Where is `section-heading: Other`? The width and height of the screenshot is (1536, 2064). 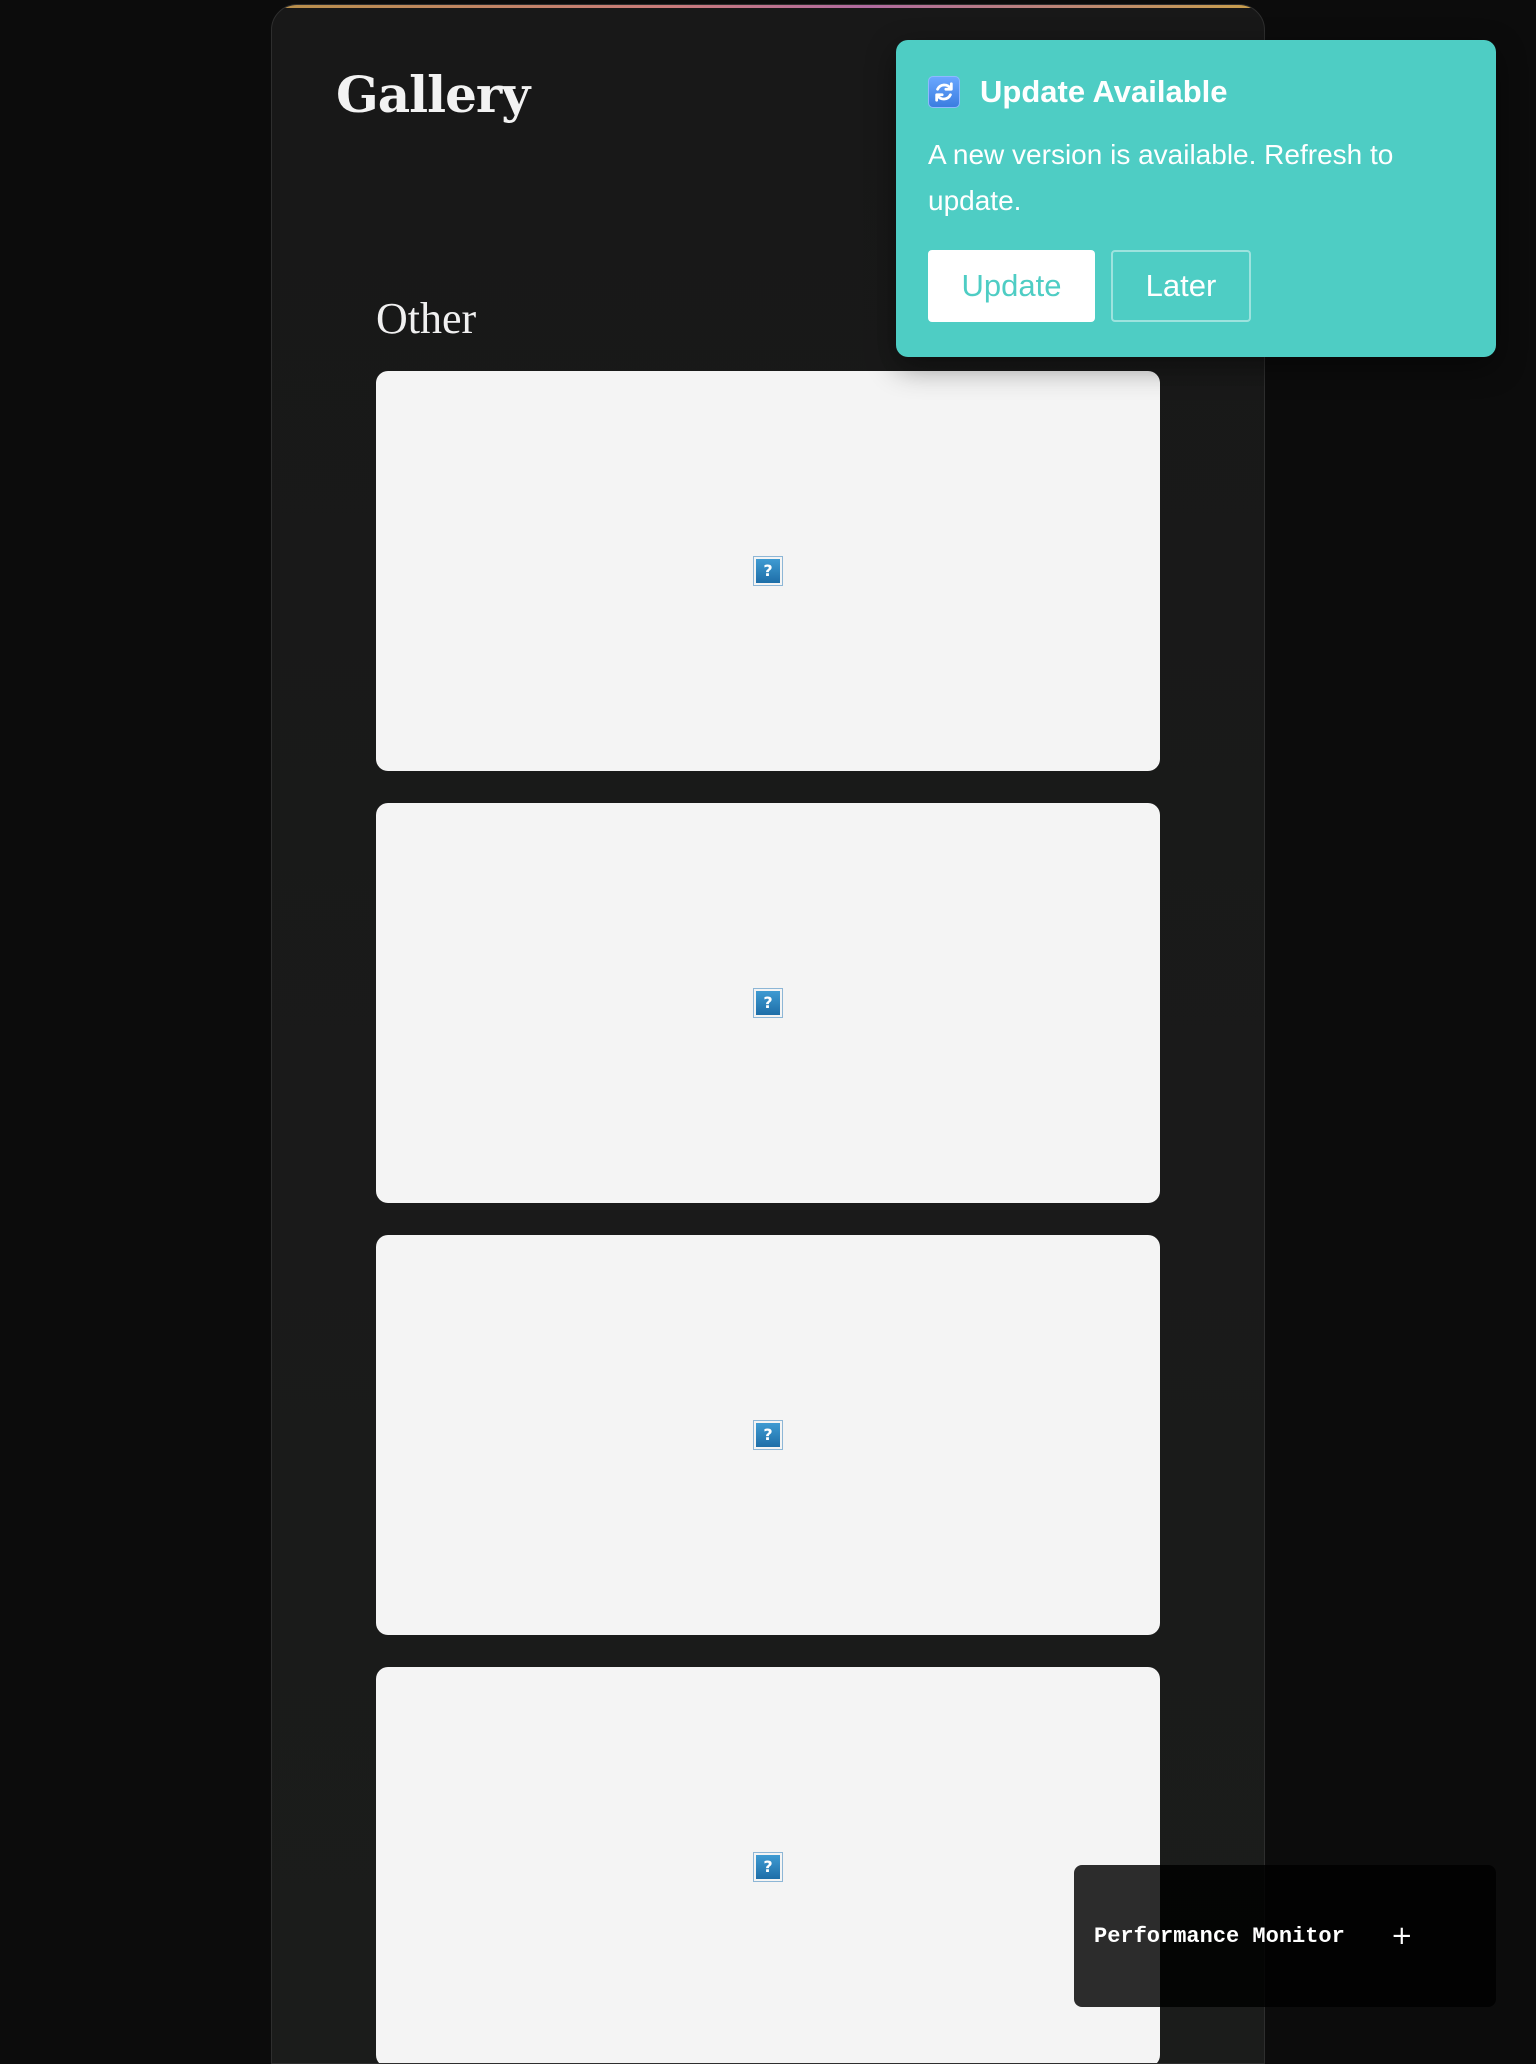 section-heading: Other is located at coordinates (426, 318).